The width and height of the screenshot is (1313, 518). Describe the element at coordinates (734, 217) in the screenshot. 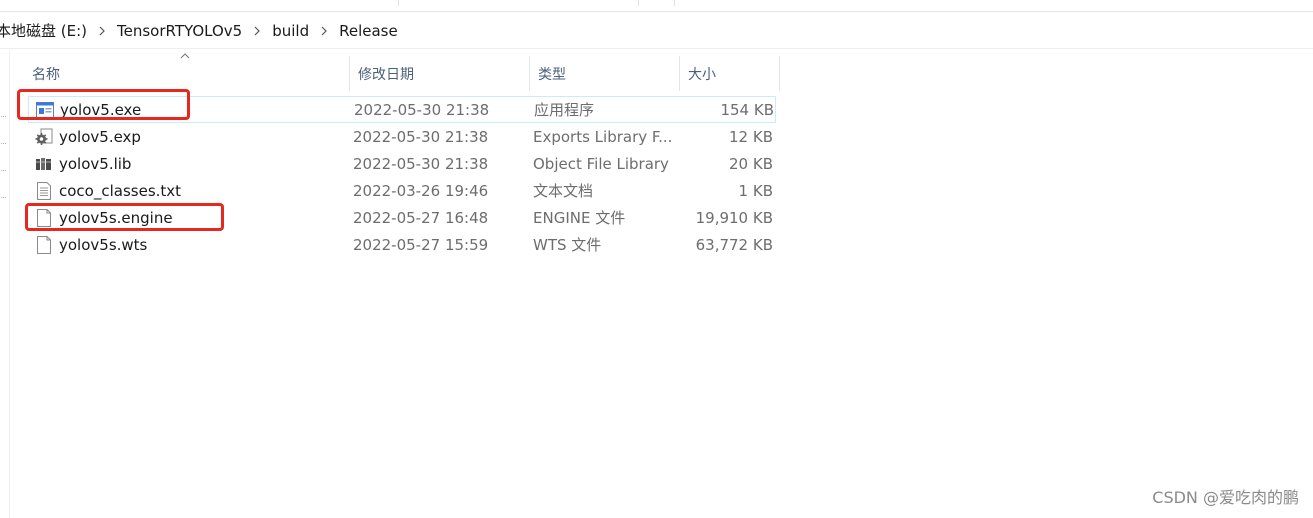

I see `file-size: 19,910 KB` at that location.